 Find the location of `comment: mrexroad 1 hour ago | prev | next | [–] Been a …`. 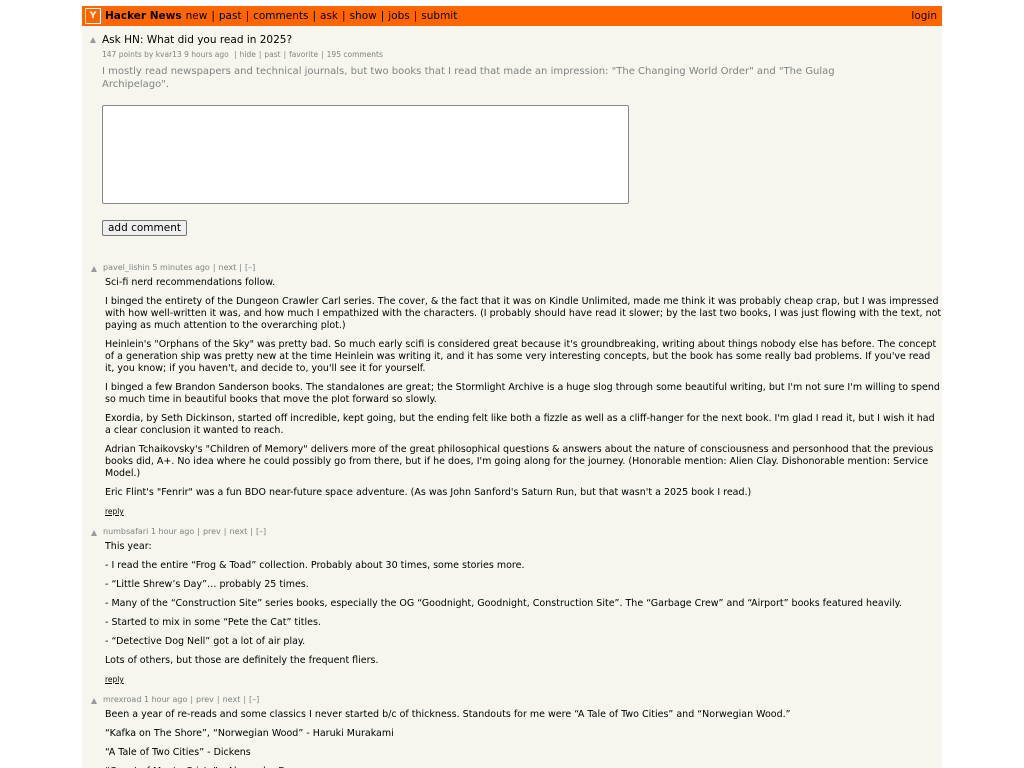

comment: mrexroad 1 hour ago | prev | next | [–] Been a … is located at coordinates (512, 731).